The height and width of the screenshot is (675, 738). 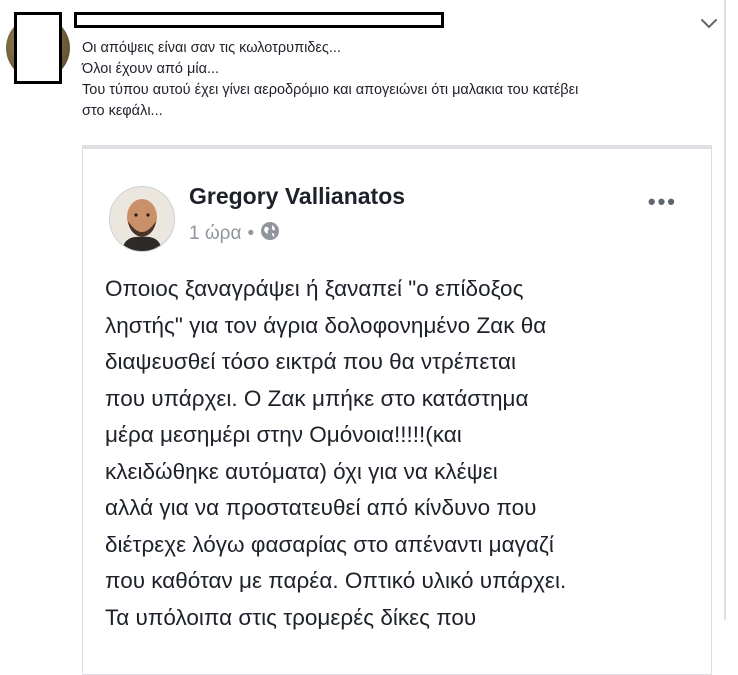 What do you see at coordinates (215, 234) in the screenshot?
I see `post-time: 1 ώρα` at bounding box center [215, 234].